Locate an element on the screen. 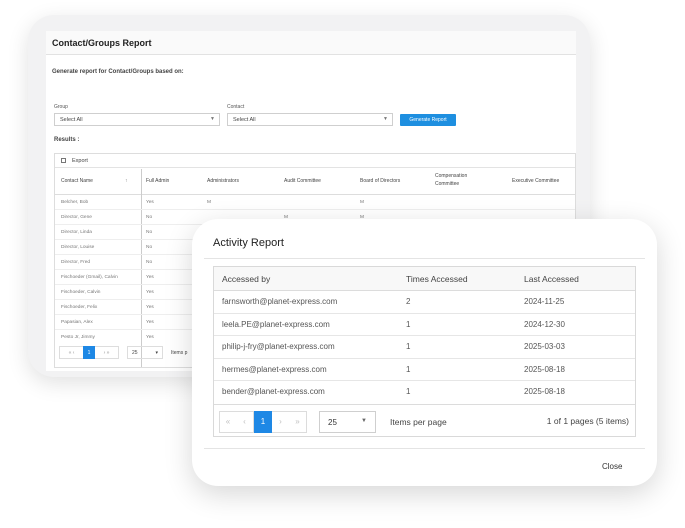  first-page-button: « is located at coordinates (228, 422).